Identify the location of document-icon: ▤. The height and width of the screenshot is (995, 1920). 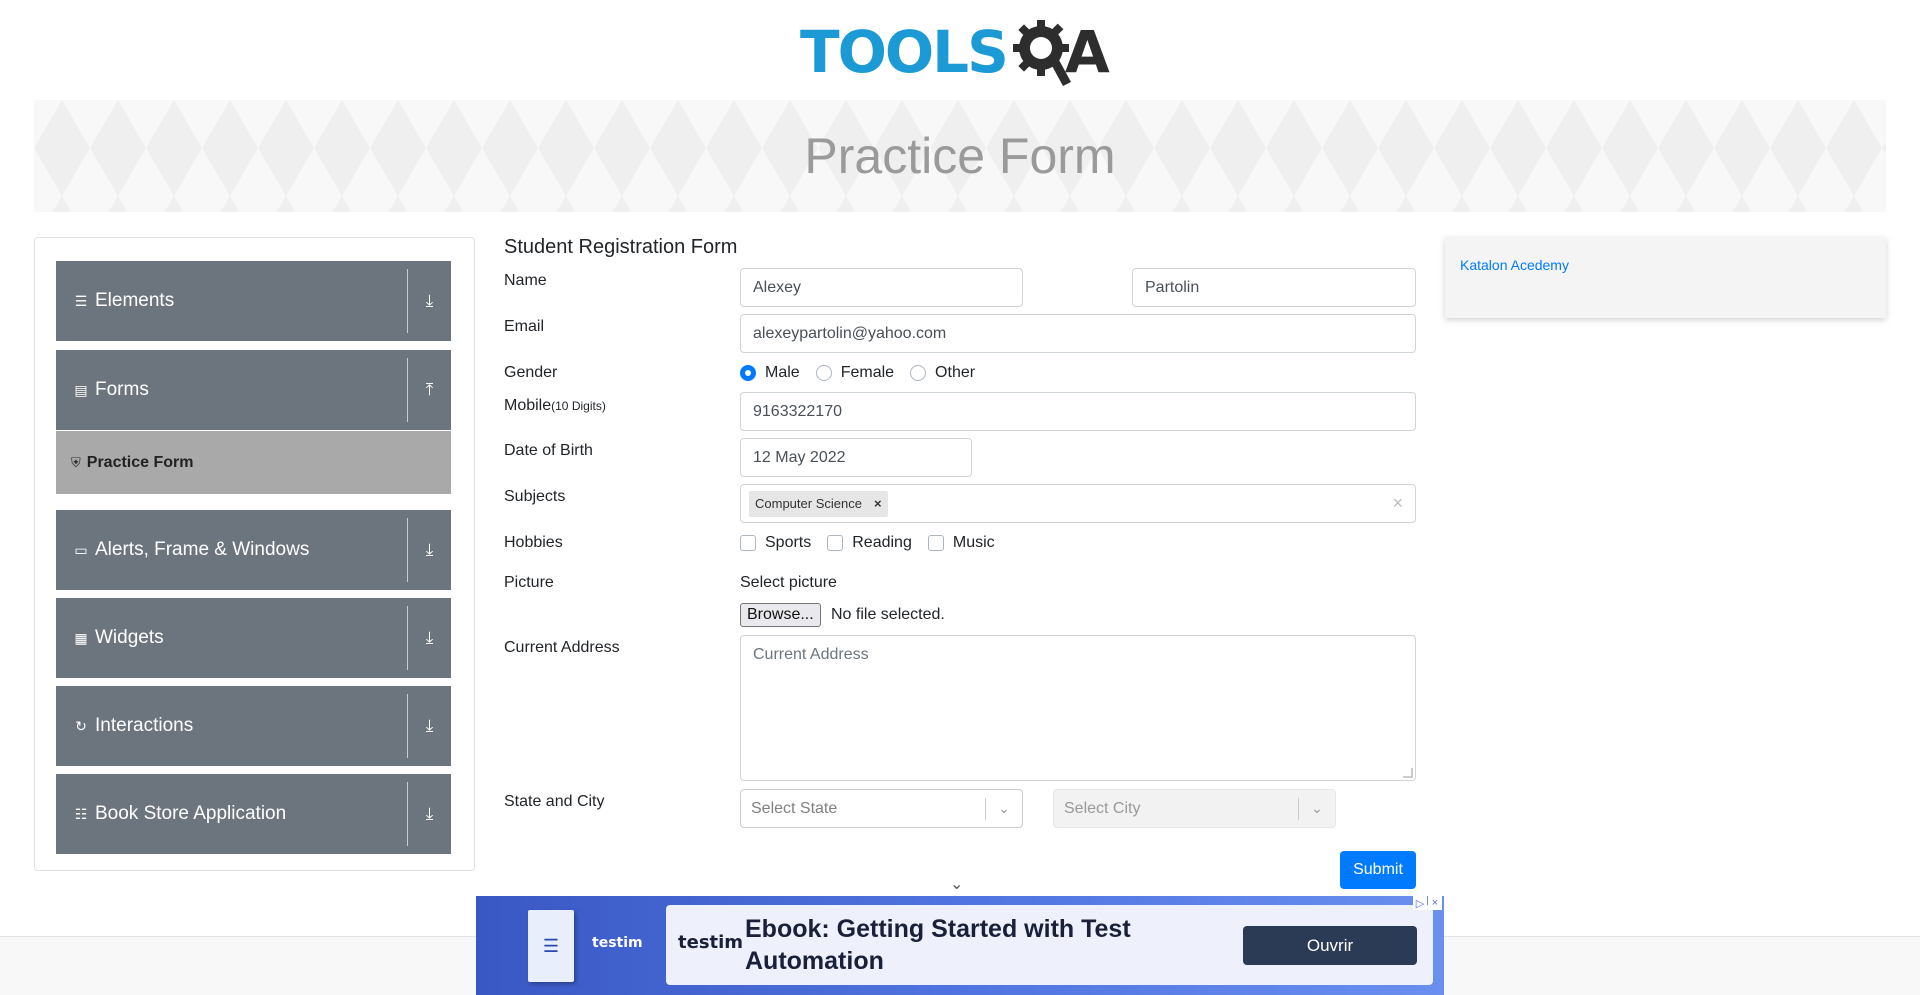
(81, 389).